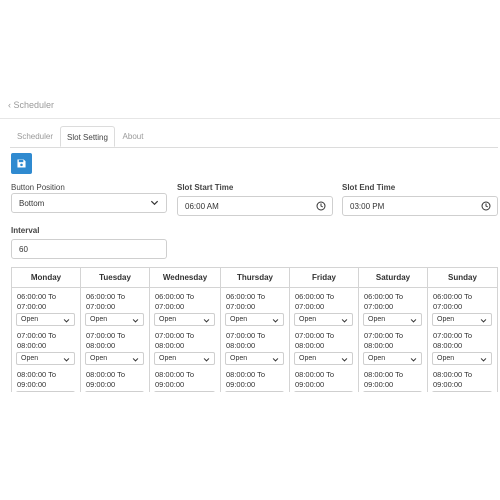  Describe the element at coordinates (115, 277) in the screenshot. I see `day-header-tuesday: Tuesday` at that location.